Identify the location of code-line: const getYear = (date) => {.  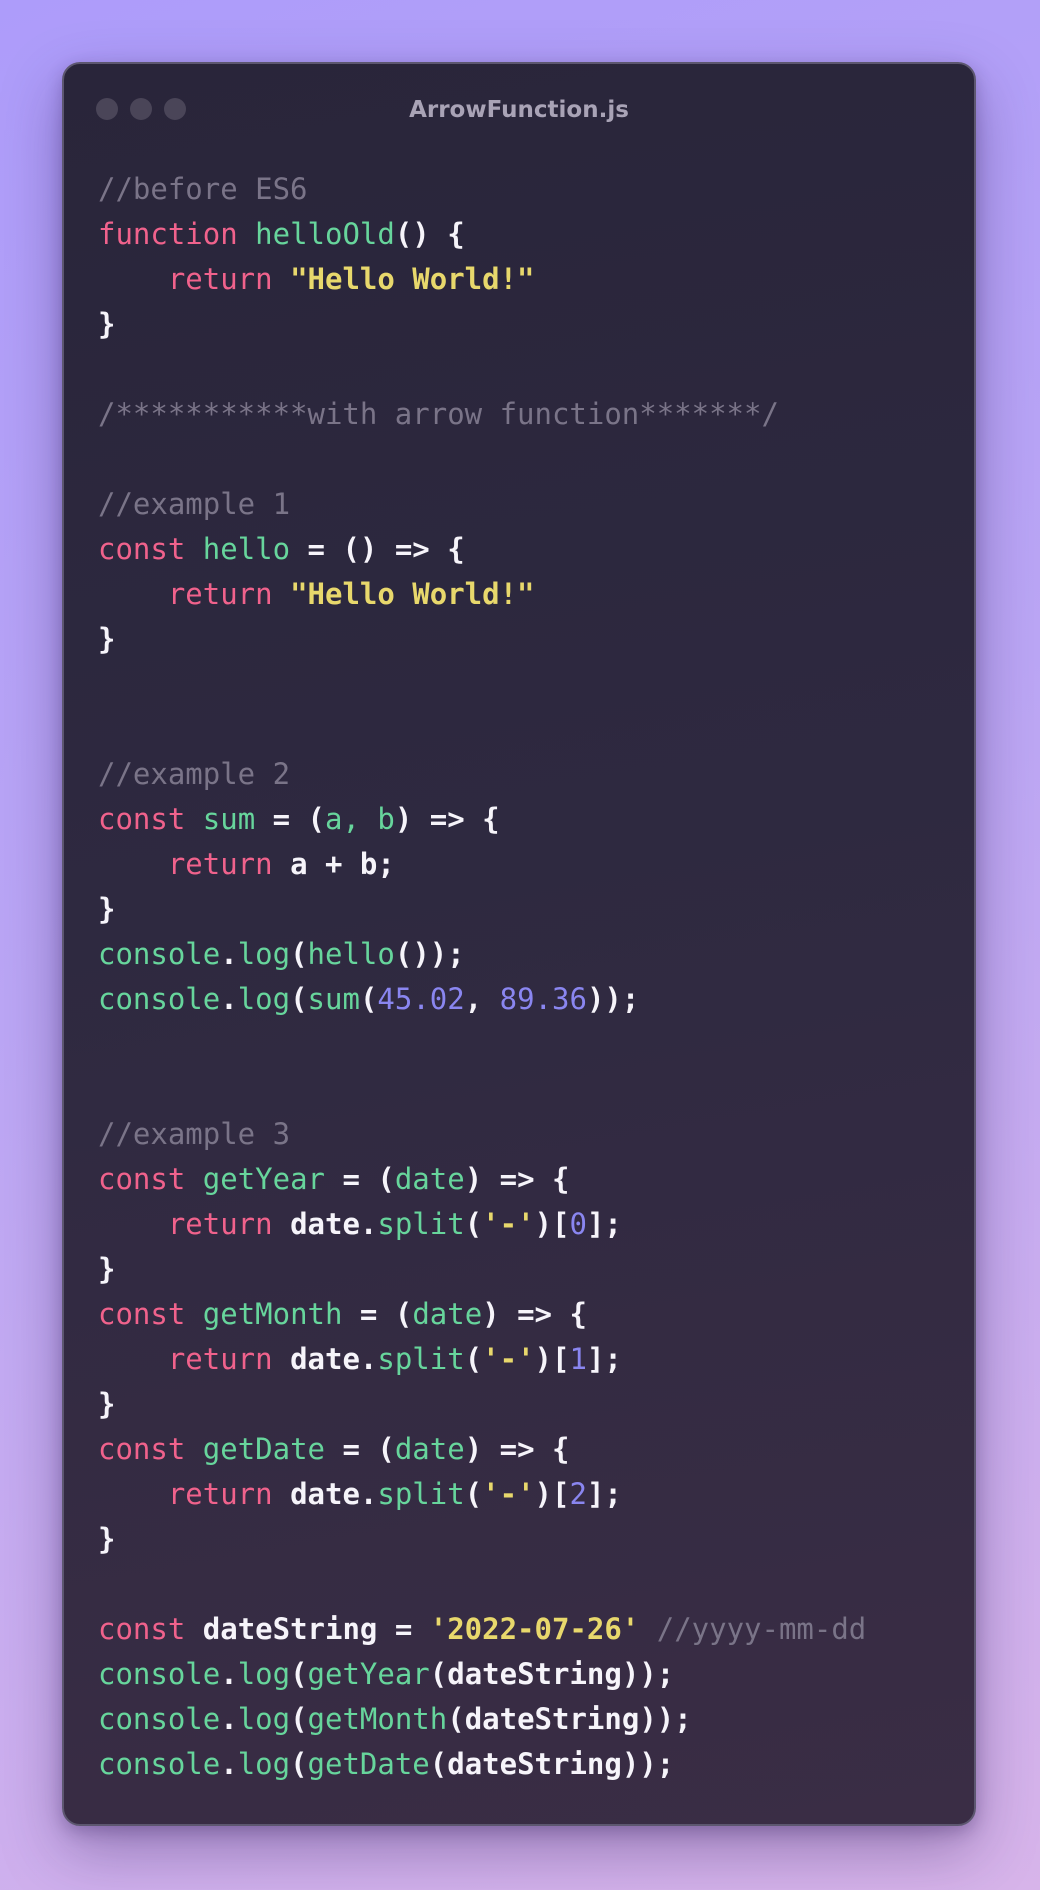
(482, 1179).